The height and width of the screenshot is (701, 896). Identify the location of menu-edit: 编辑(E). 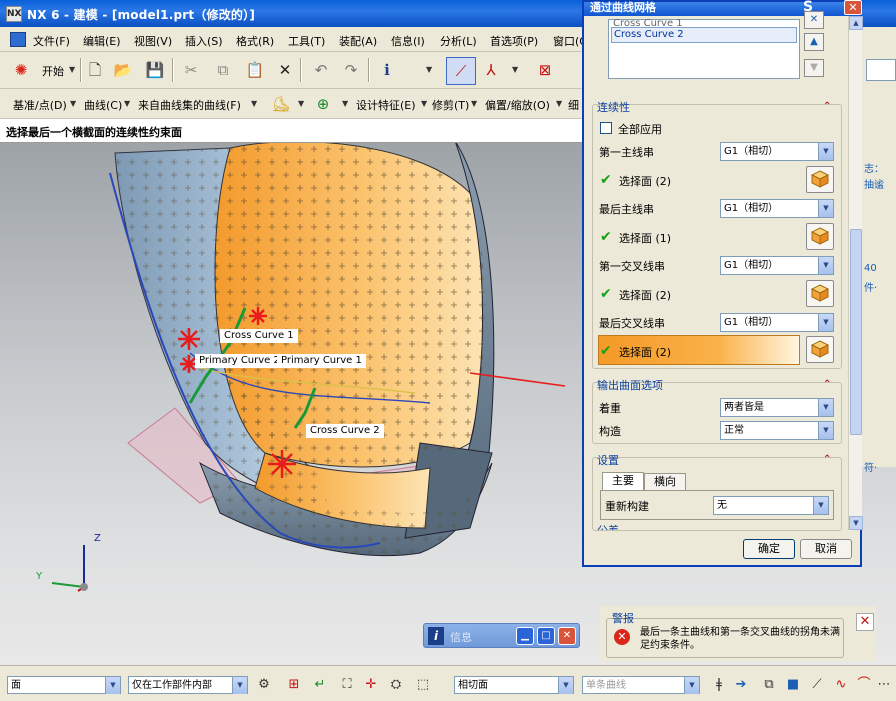
(102, 41).